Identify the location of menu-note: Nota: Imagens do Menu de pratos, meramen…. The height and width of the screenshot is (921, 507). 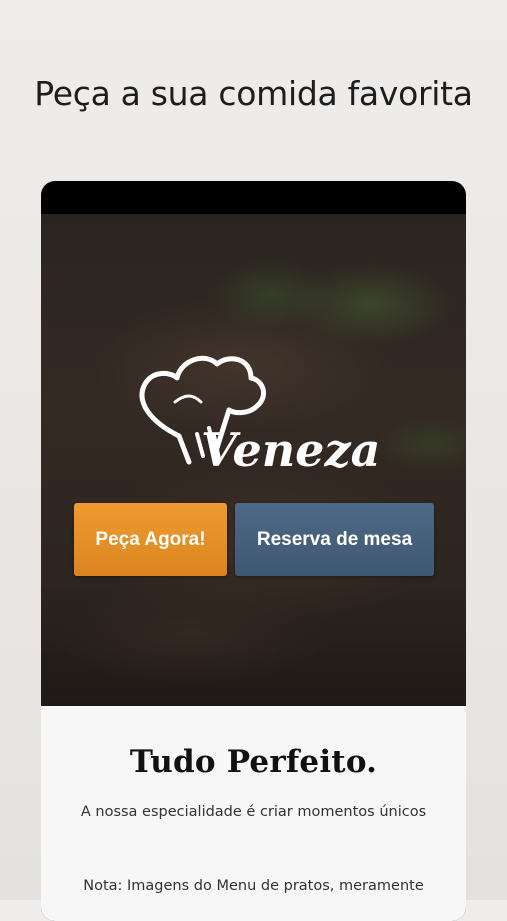
(253, 886).